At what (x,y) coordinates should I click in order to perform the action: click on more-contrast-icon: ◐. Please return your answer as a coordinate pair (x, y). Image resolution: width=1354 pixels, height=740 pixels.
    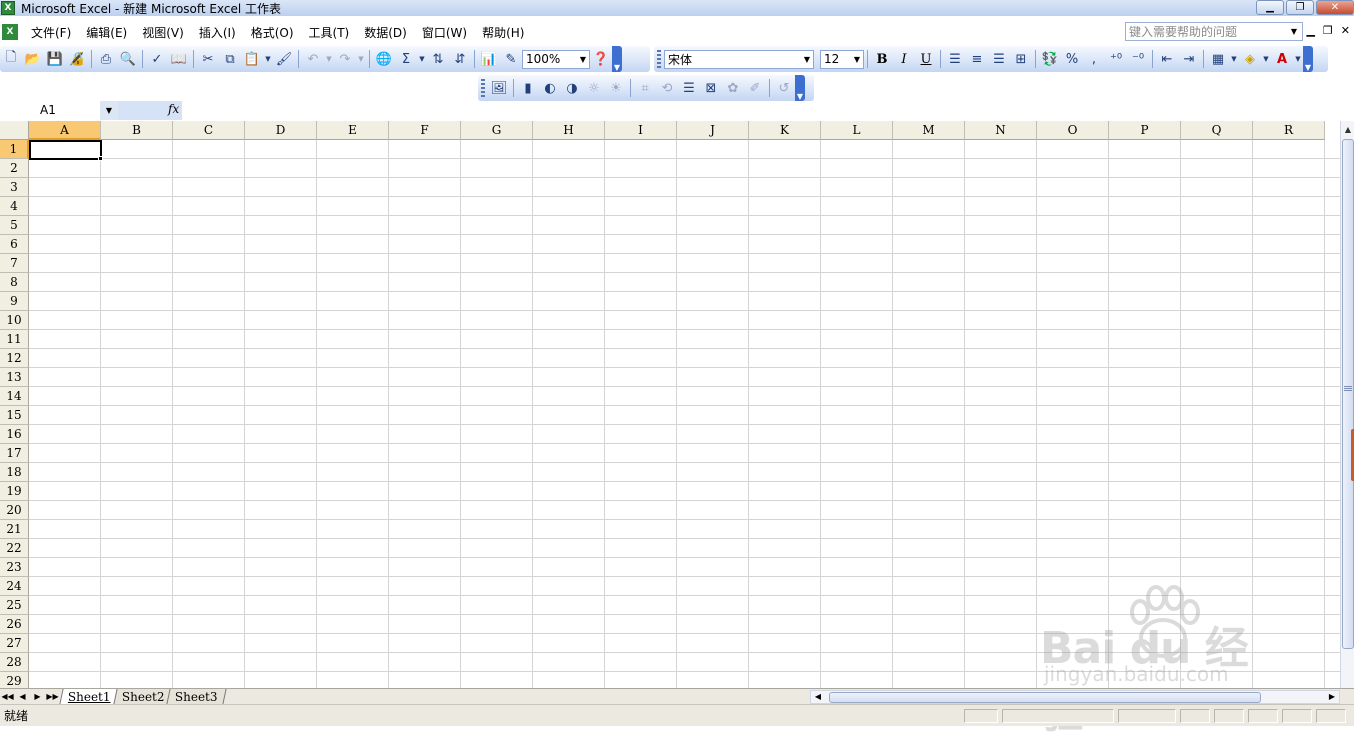
    Looking at the image, I should click on (550, 88).